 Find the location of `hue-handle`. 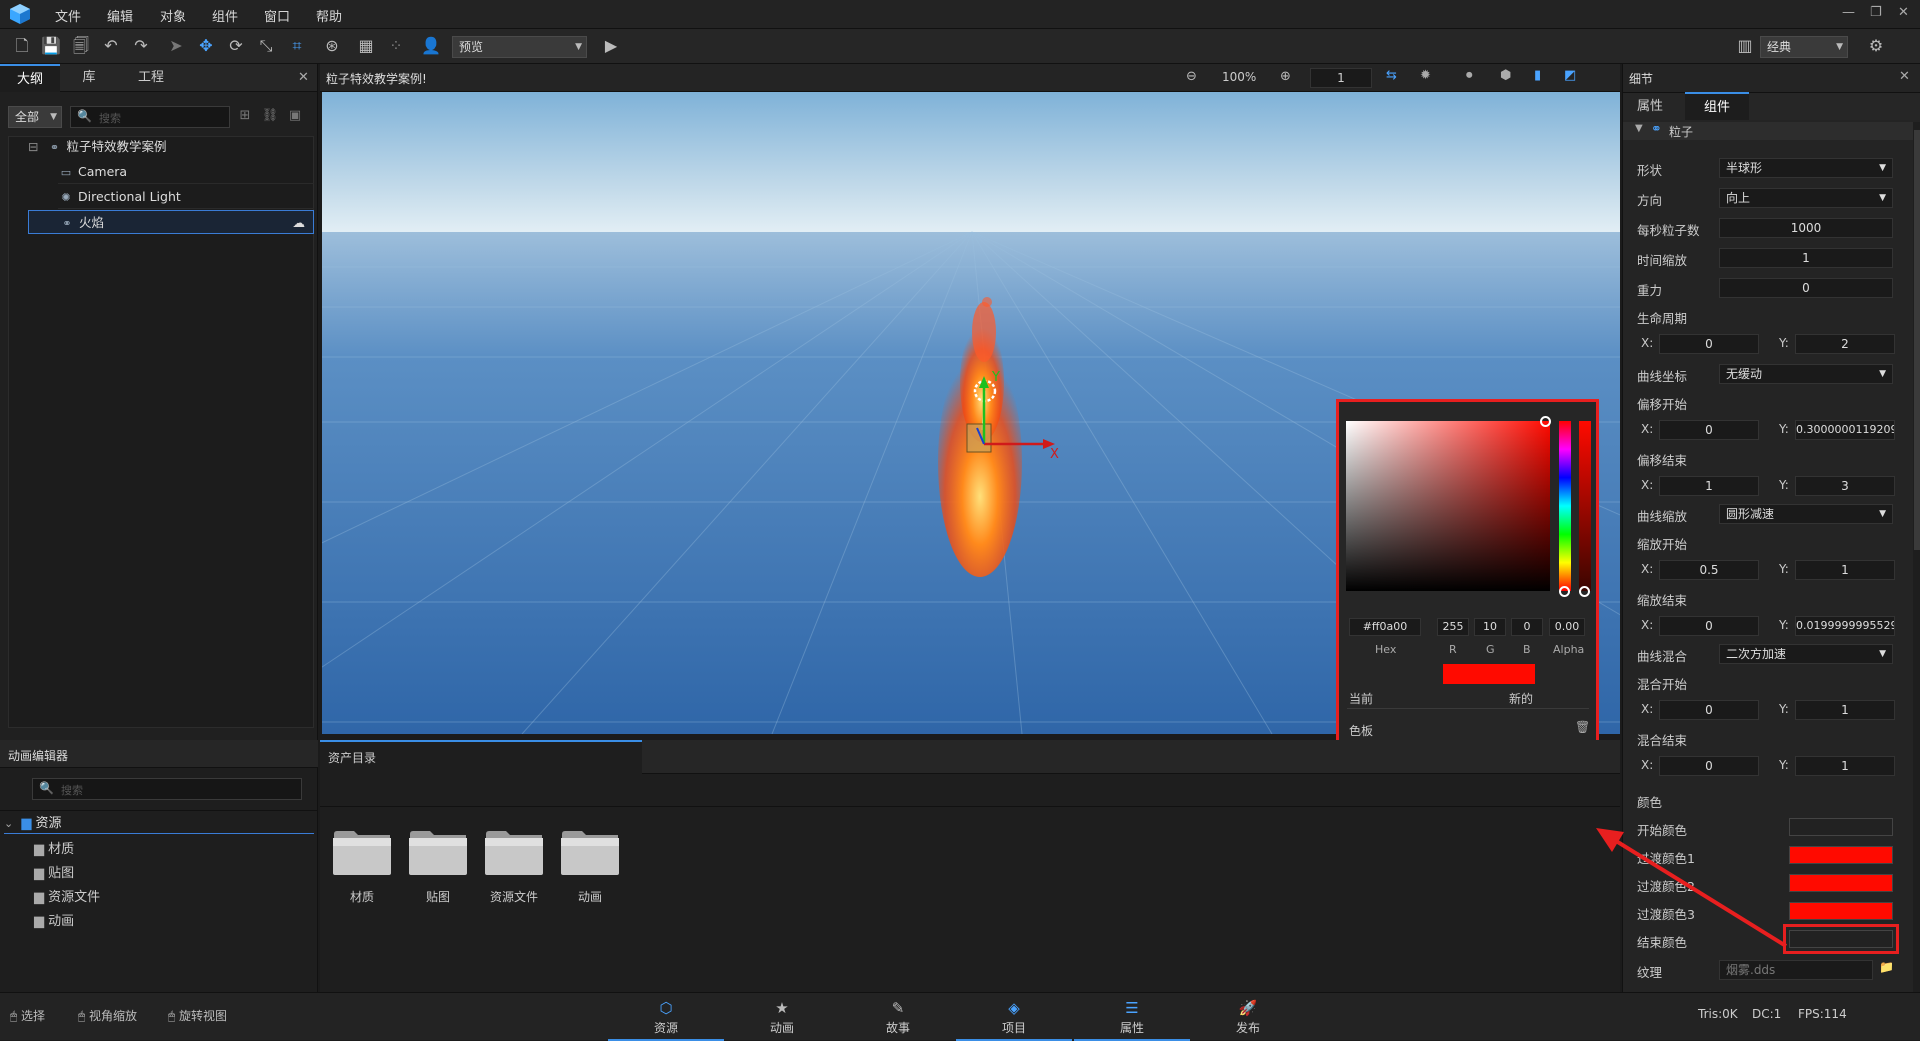

hue-handle is located at coordinates (1564, 591).